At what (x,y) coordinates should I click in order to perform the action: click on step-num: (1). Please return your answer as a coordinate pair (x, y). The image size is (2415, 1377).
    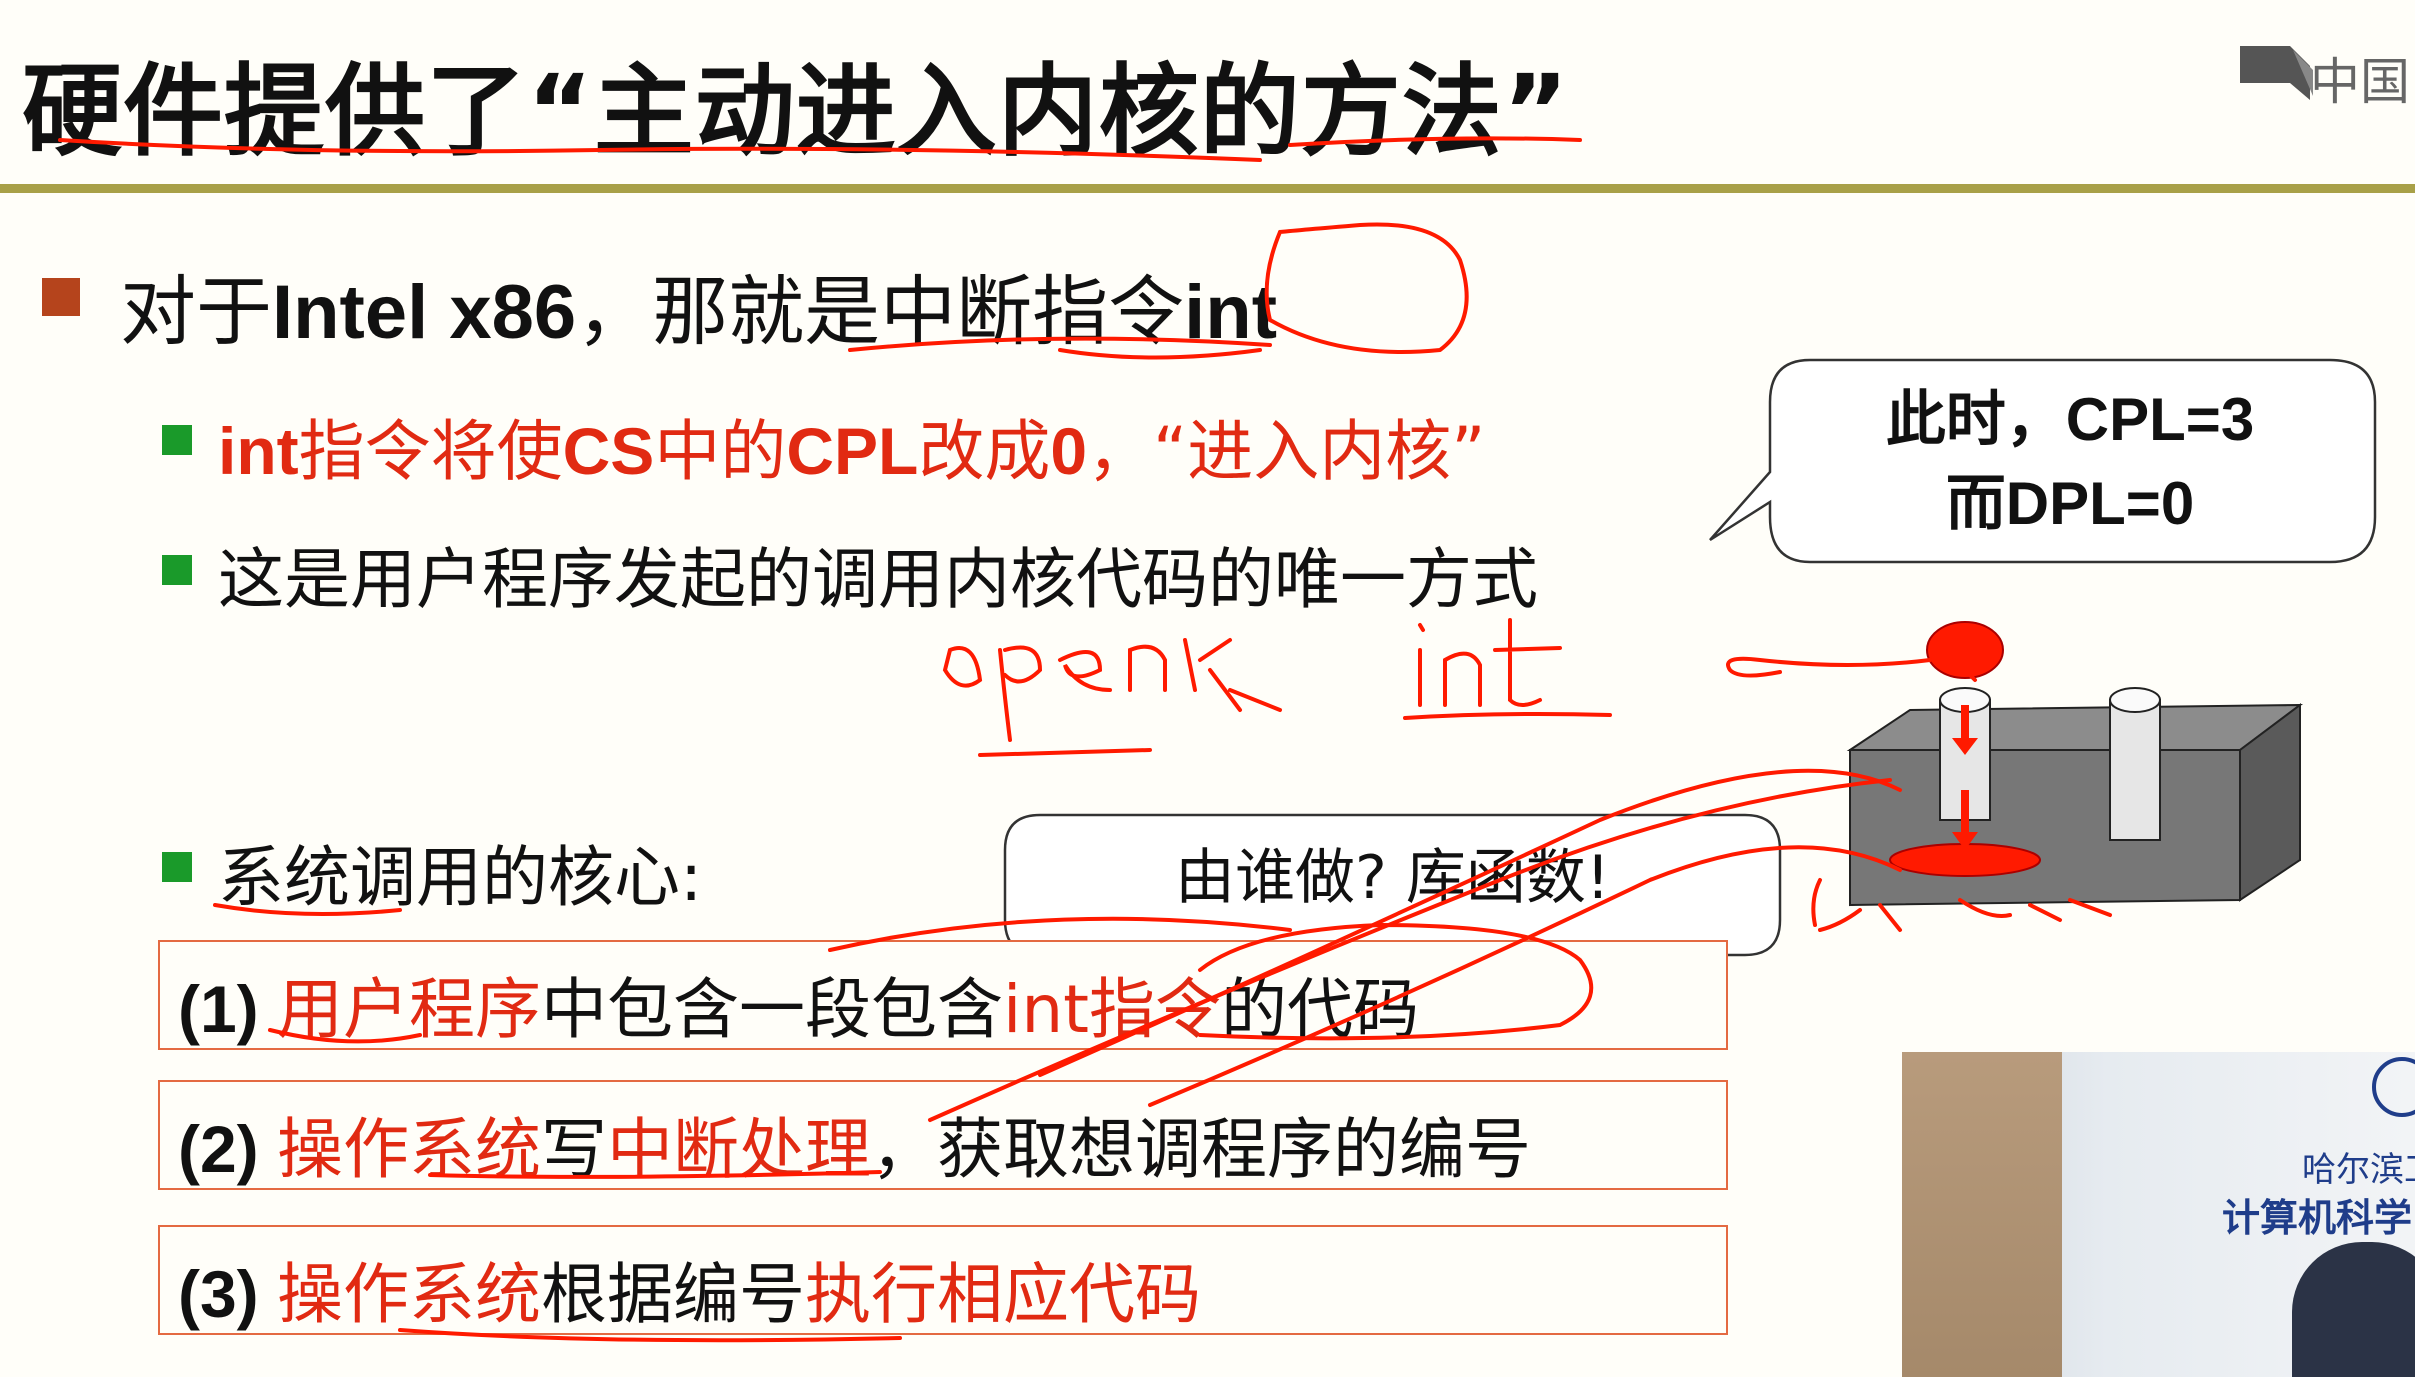
    Looking at the image, I should click on (227, 1009).